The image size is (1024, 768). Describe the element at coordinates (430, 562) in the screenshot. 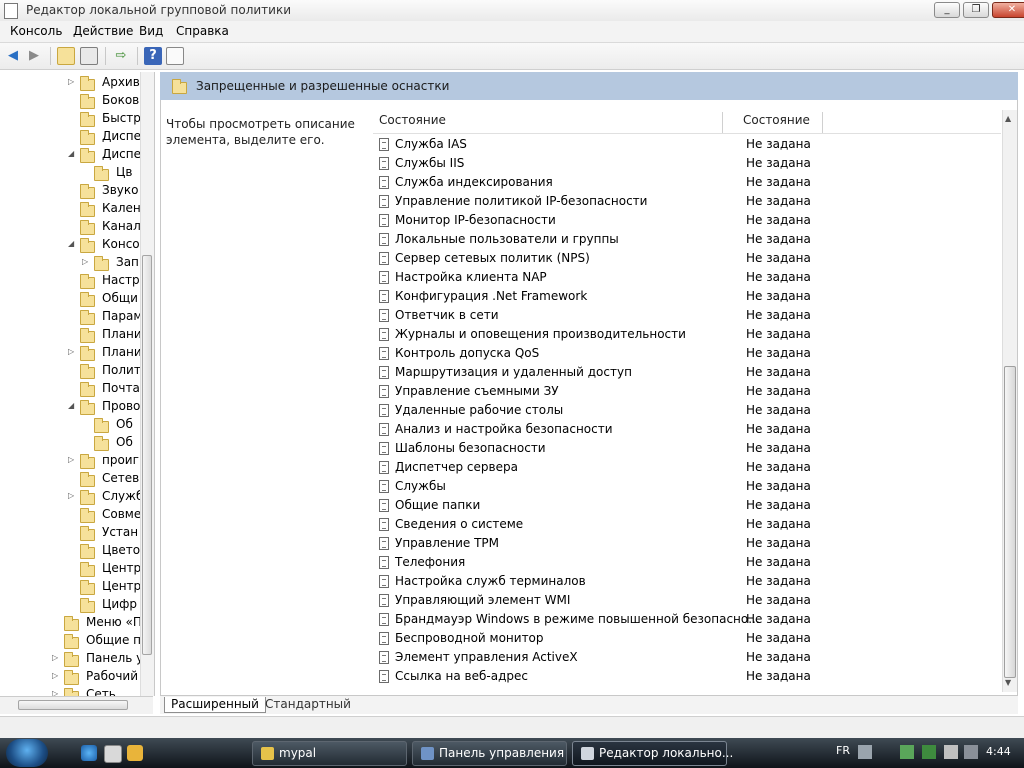

I see `setting-name: Телефония` at that location.